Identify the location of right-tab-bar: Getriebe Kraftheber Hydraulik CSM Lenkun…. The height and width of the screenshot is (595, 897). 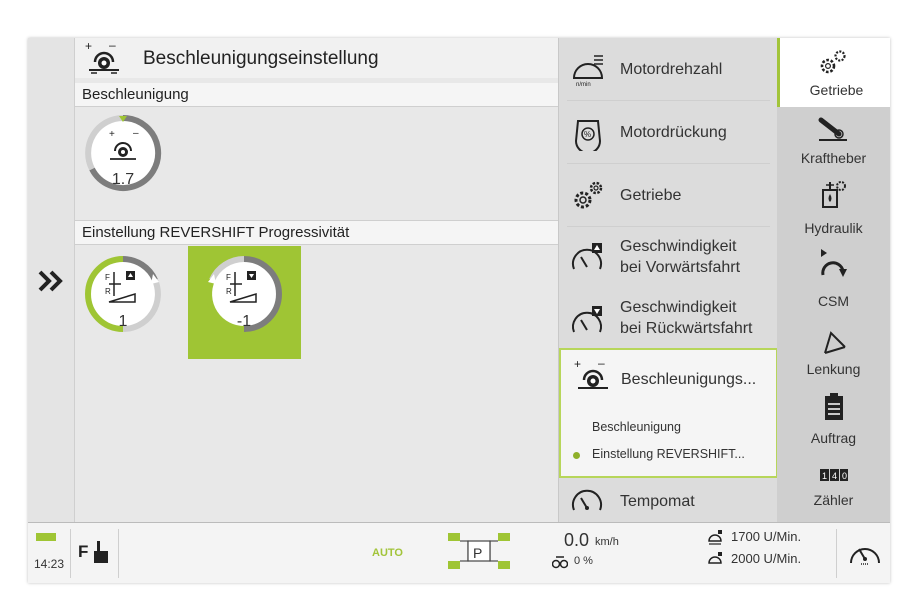
(833, 280).